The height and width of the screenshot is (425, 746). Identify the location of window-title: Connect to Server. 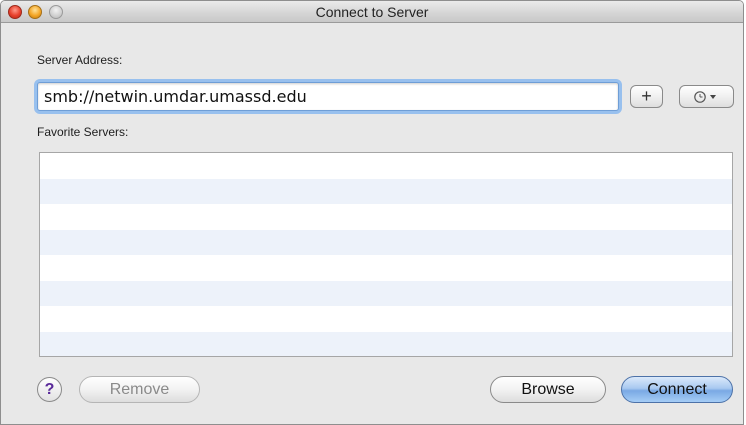
(372, 12).